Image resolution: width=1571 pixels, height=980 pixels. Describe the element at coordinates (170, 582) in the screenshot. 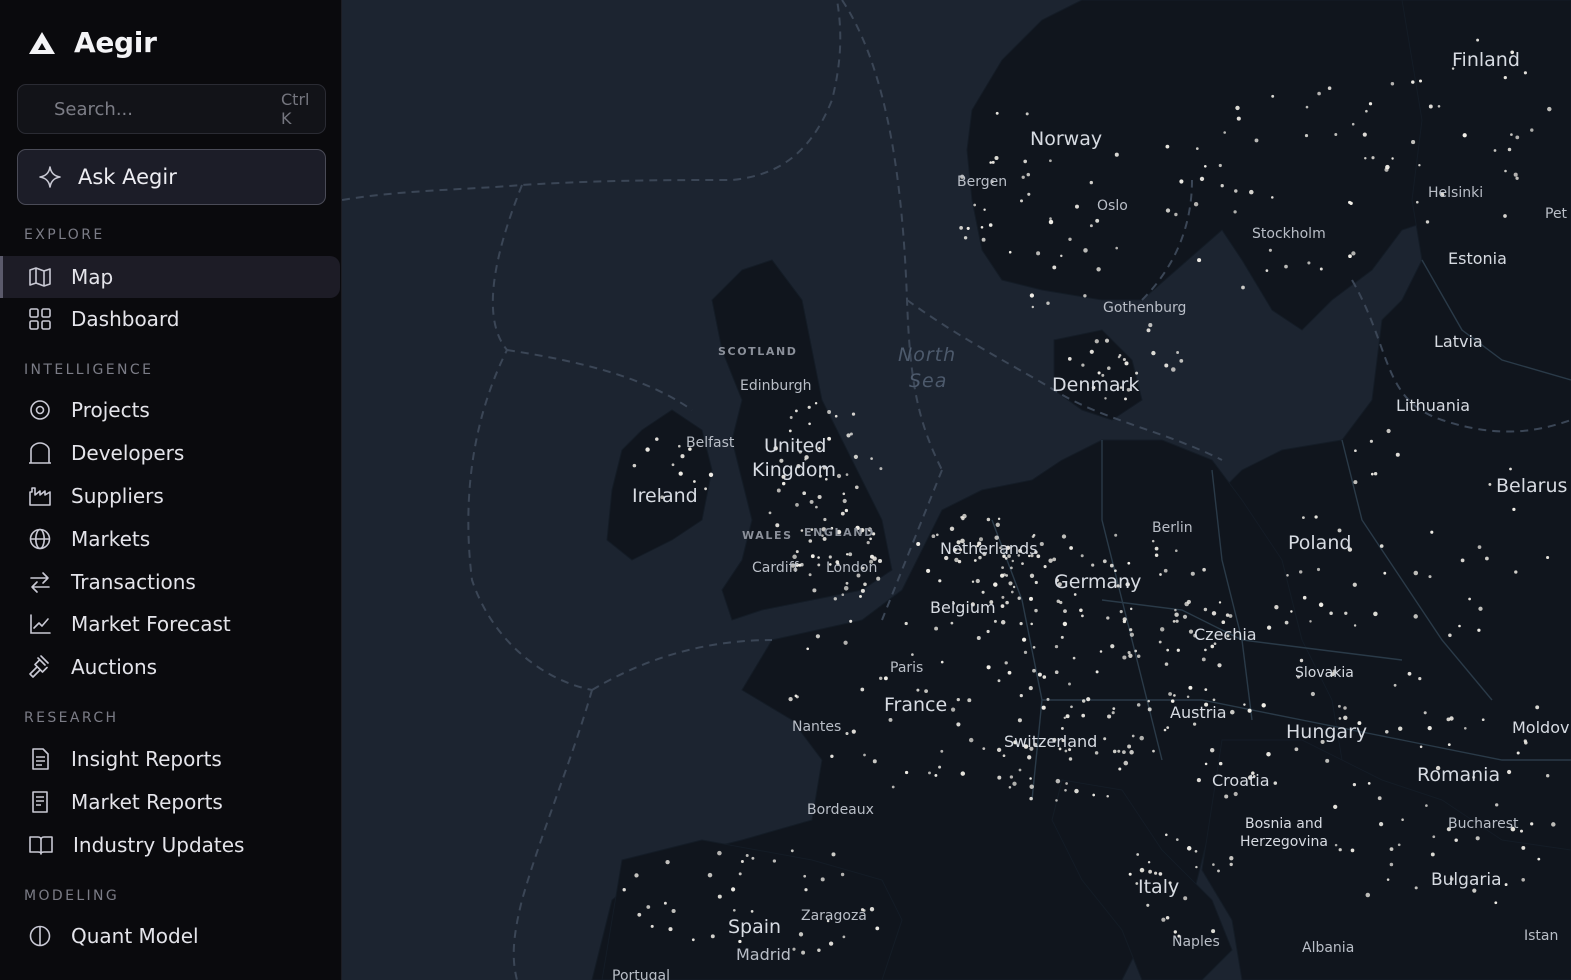

I see `nav-item-transactions: Transactions` at that location.